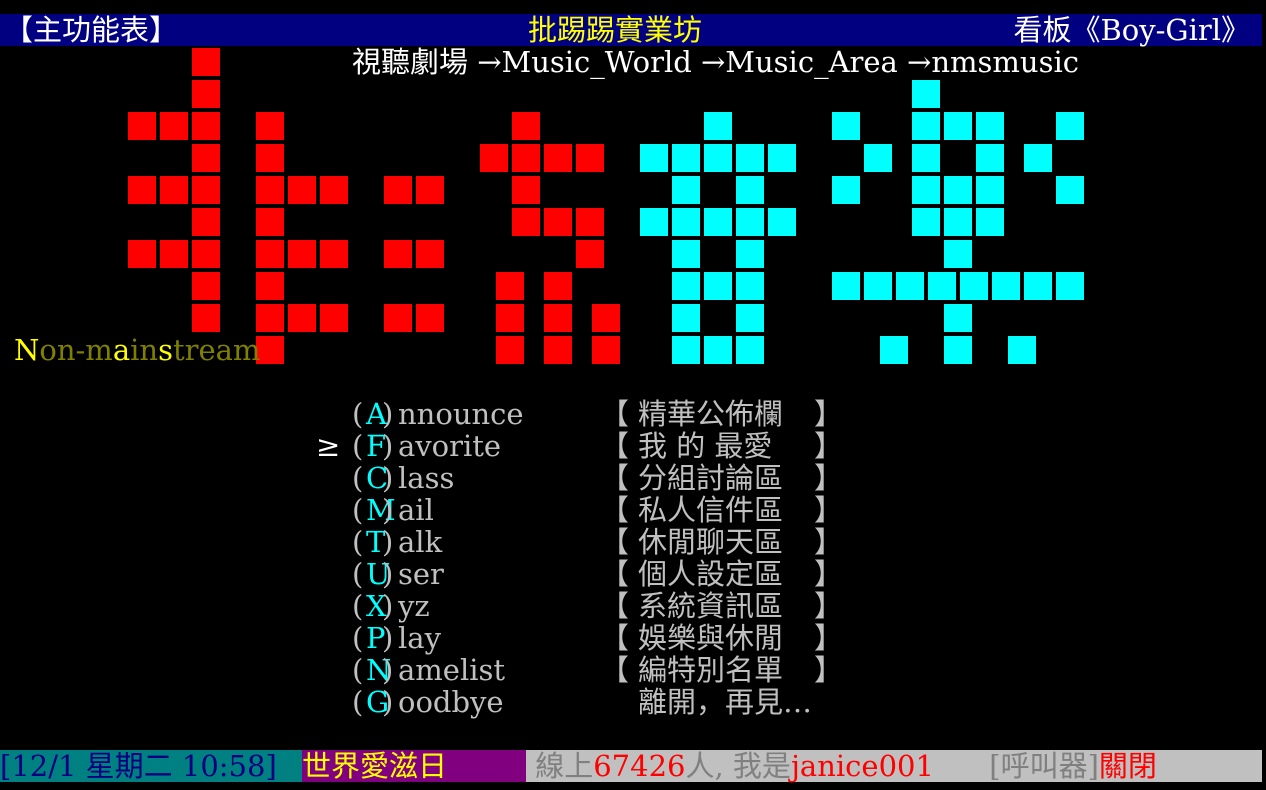 The width and height of the screenshot is (1266, 790). Describe the element at coordinates (633, 510) in the screenshot. I see `menu-item-mail: (M) ail 【私人信件區】` at that location.